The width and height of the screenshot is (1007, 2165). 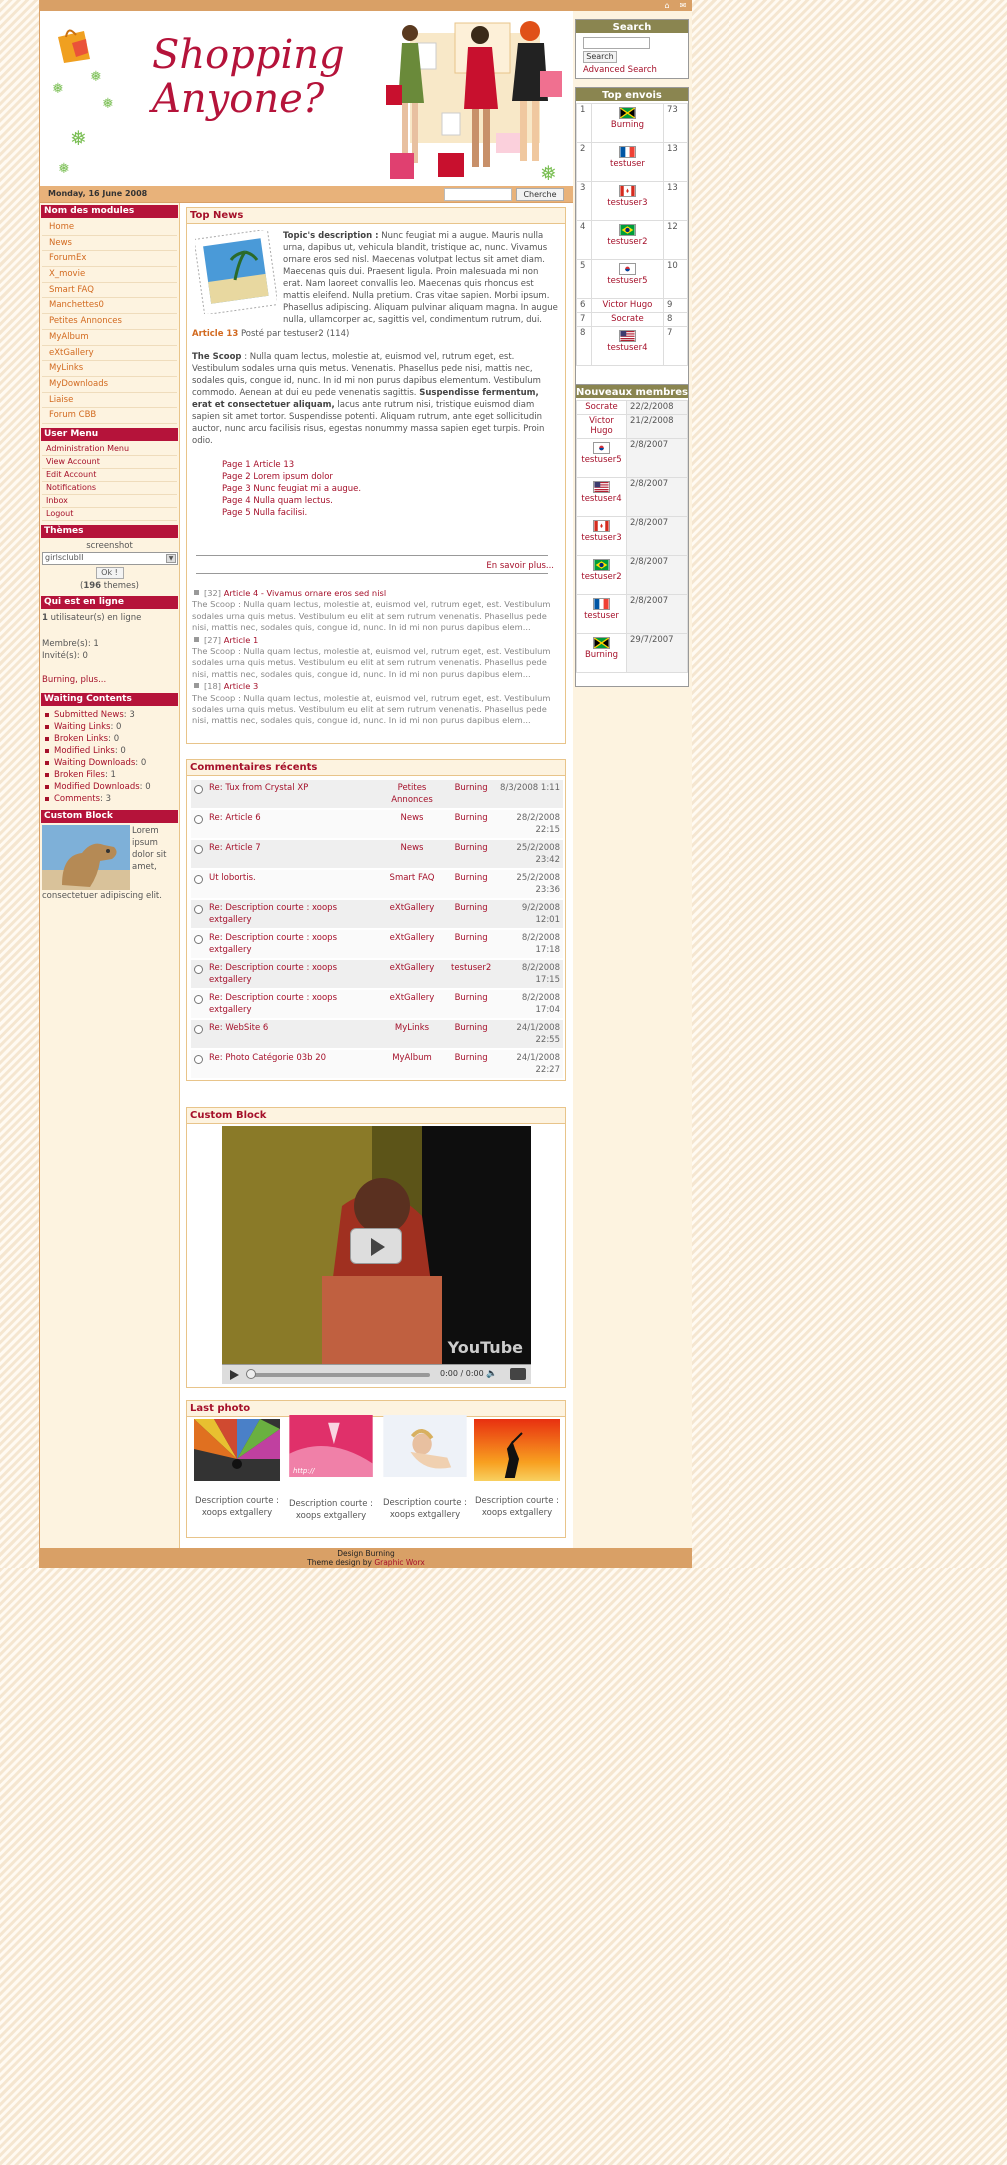 I want to click on comment-title-link: Re: Tux from Crystal XP, so click(x=258, y=788).